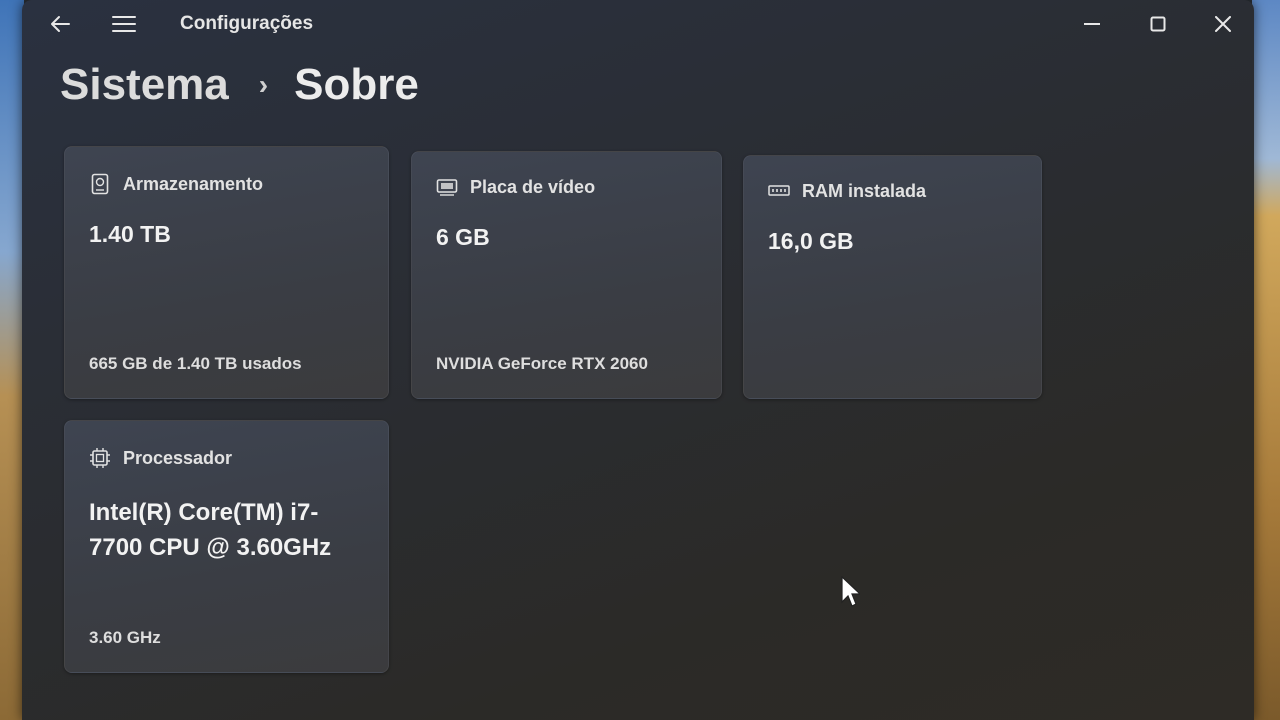  I want to click on gpu-model: NVIDIA GeForce RTX 2060, so click(542, 363).